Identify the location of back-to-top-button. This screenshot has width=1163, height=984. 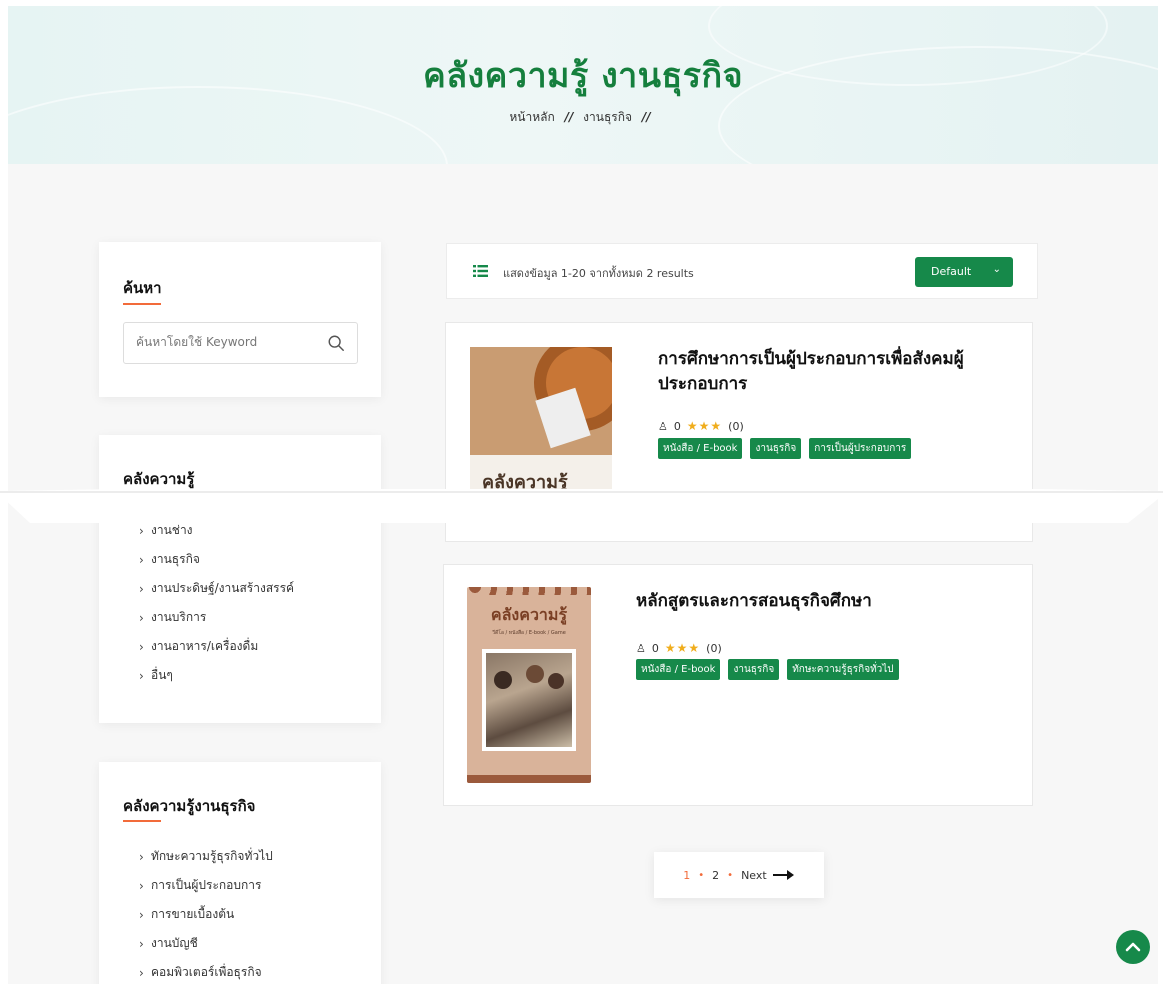
(1133, 947).